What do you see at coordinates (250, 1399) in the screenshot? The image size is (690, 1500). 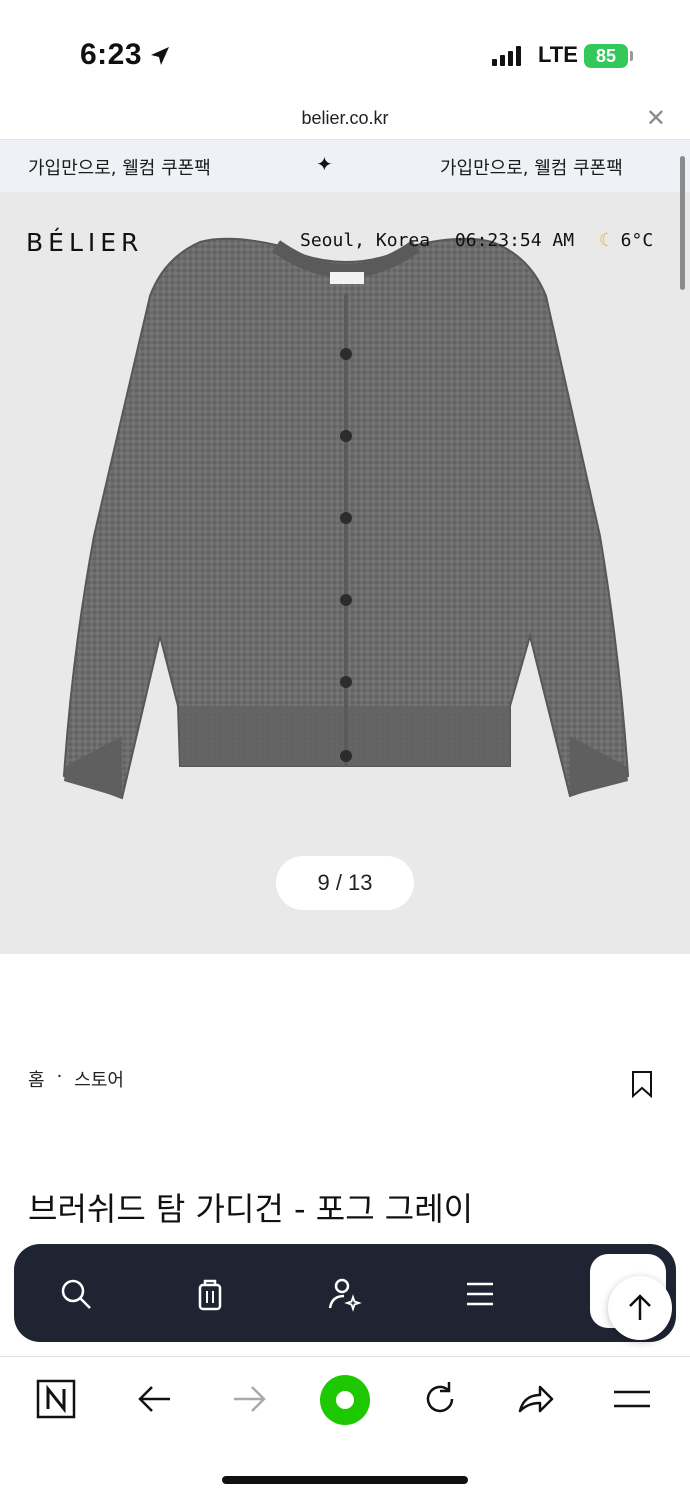 I see `forward-arrow-icon` at bounding box center [250, 1399].